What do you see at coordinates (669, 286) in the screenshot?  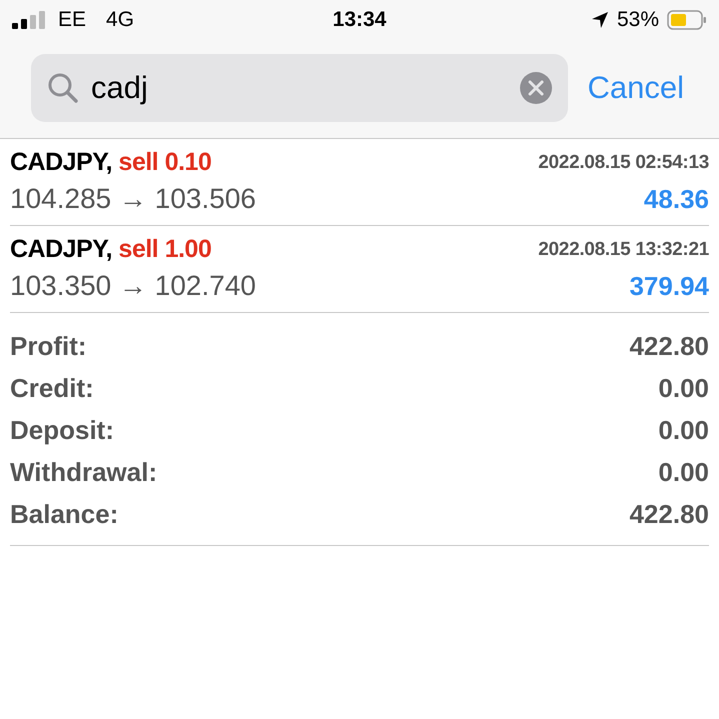 I see `deal-profit: 379.94` at bounding box center [669, 286].